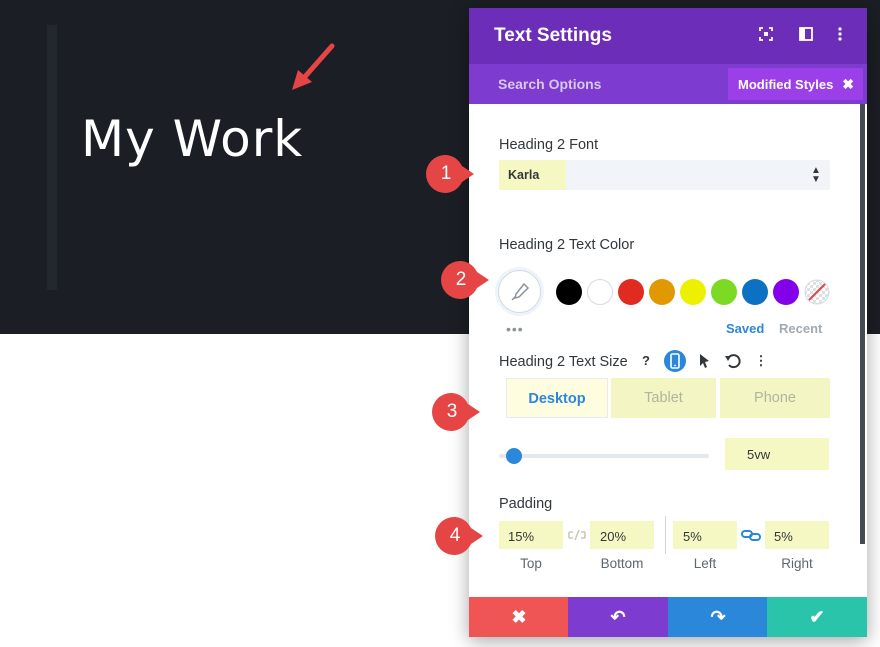  I want to click on padding-divider, so click(665, 535).